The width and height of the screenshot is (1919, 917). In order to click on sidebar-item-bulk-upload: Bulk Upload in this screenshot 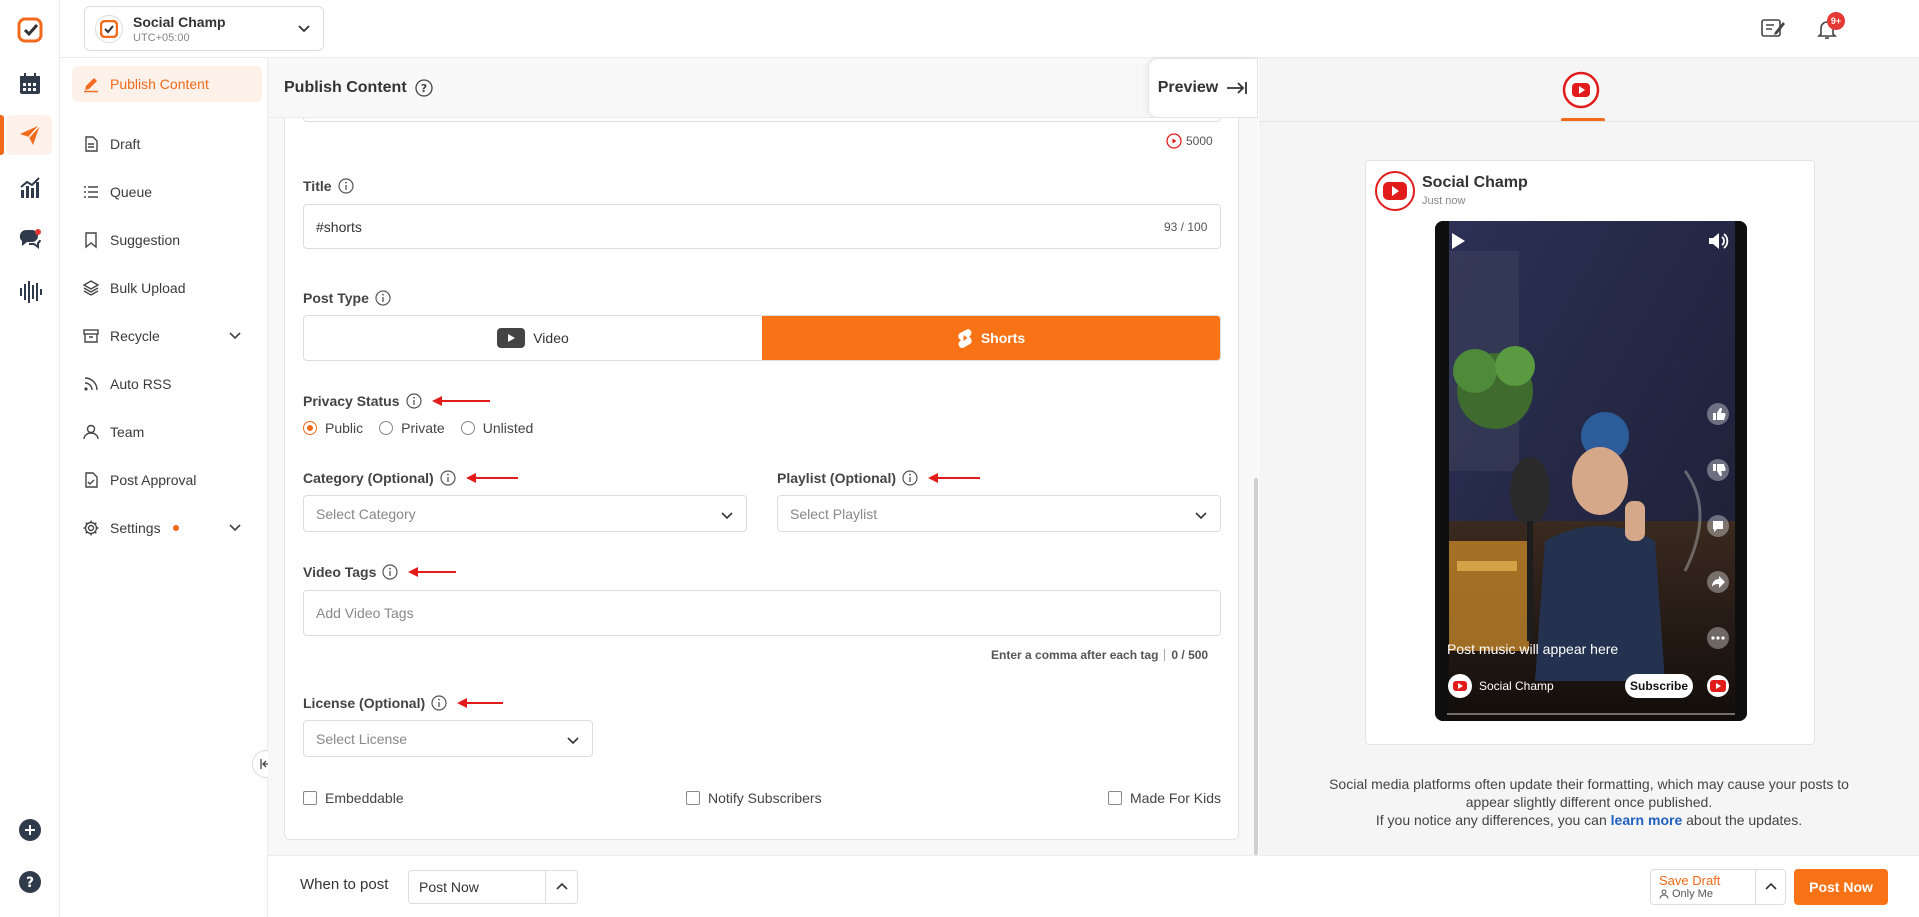, I will do `click(167, 288)`.